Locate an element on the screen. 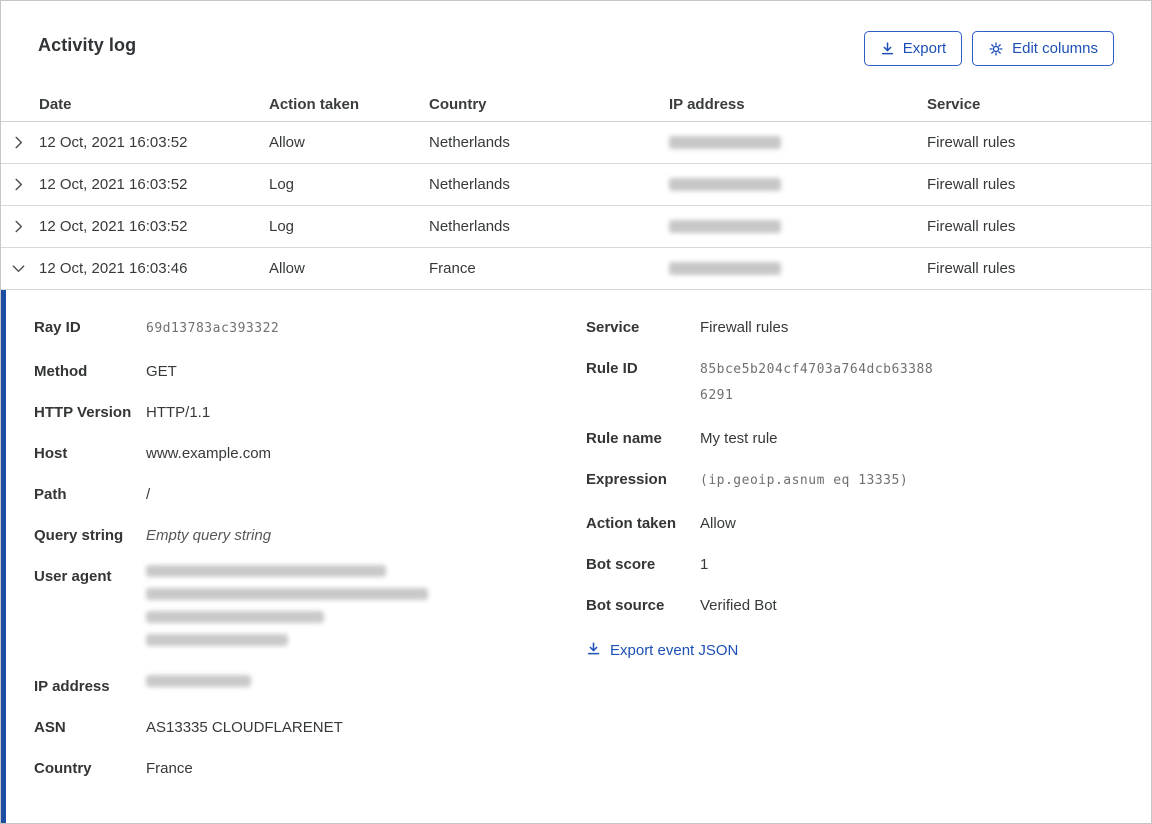  export-event-json-link: Export event JSON is located at coordinates (662, 650).